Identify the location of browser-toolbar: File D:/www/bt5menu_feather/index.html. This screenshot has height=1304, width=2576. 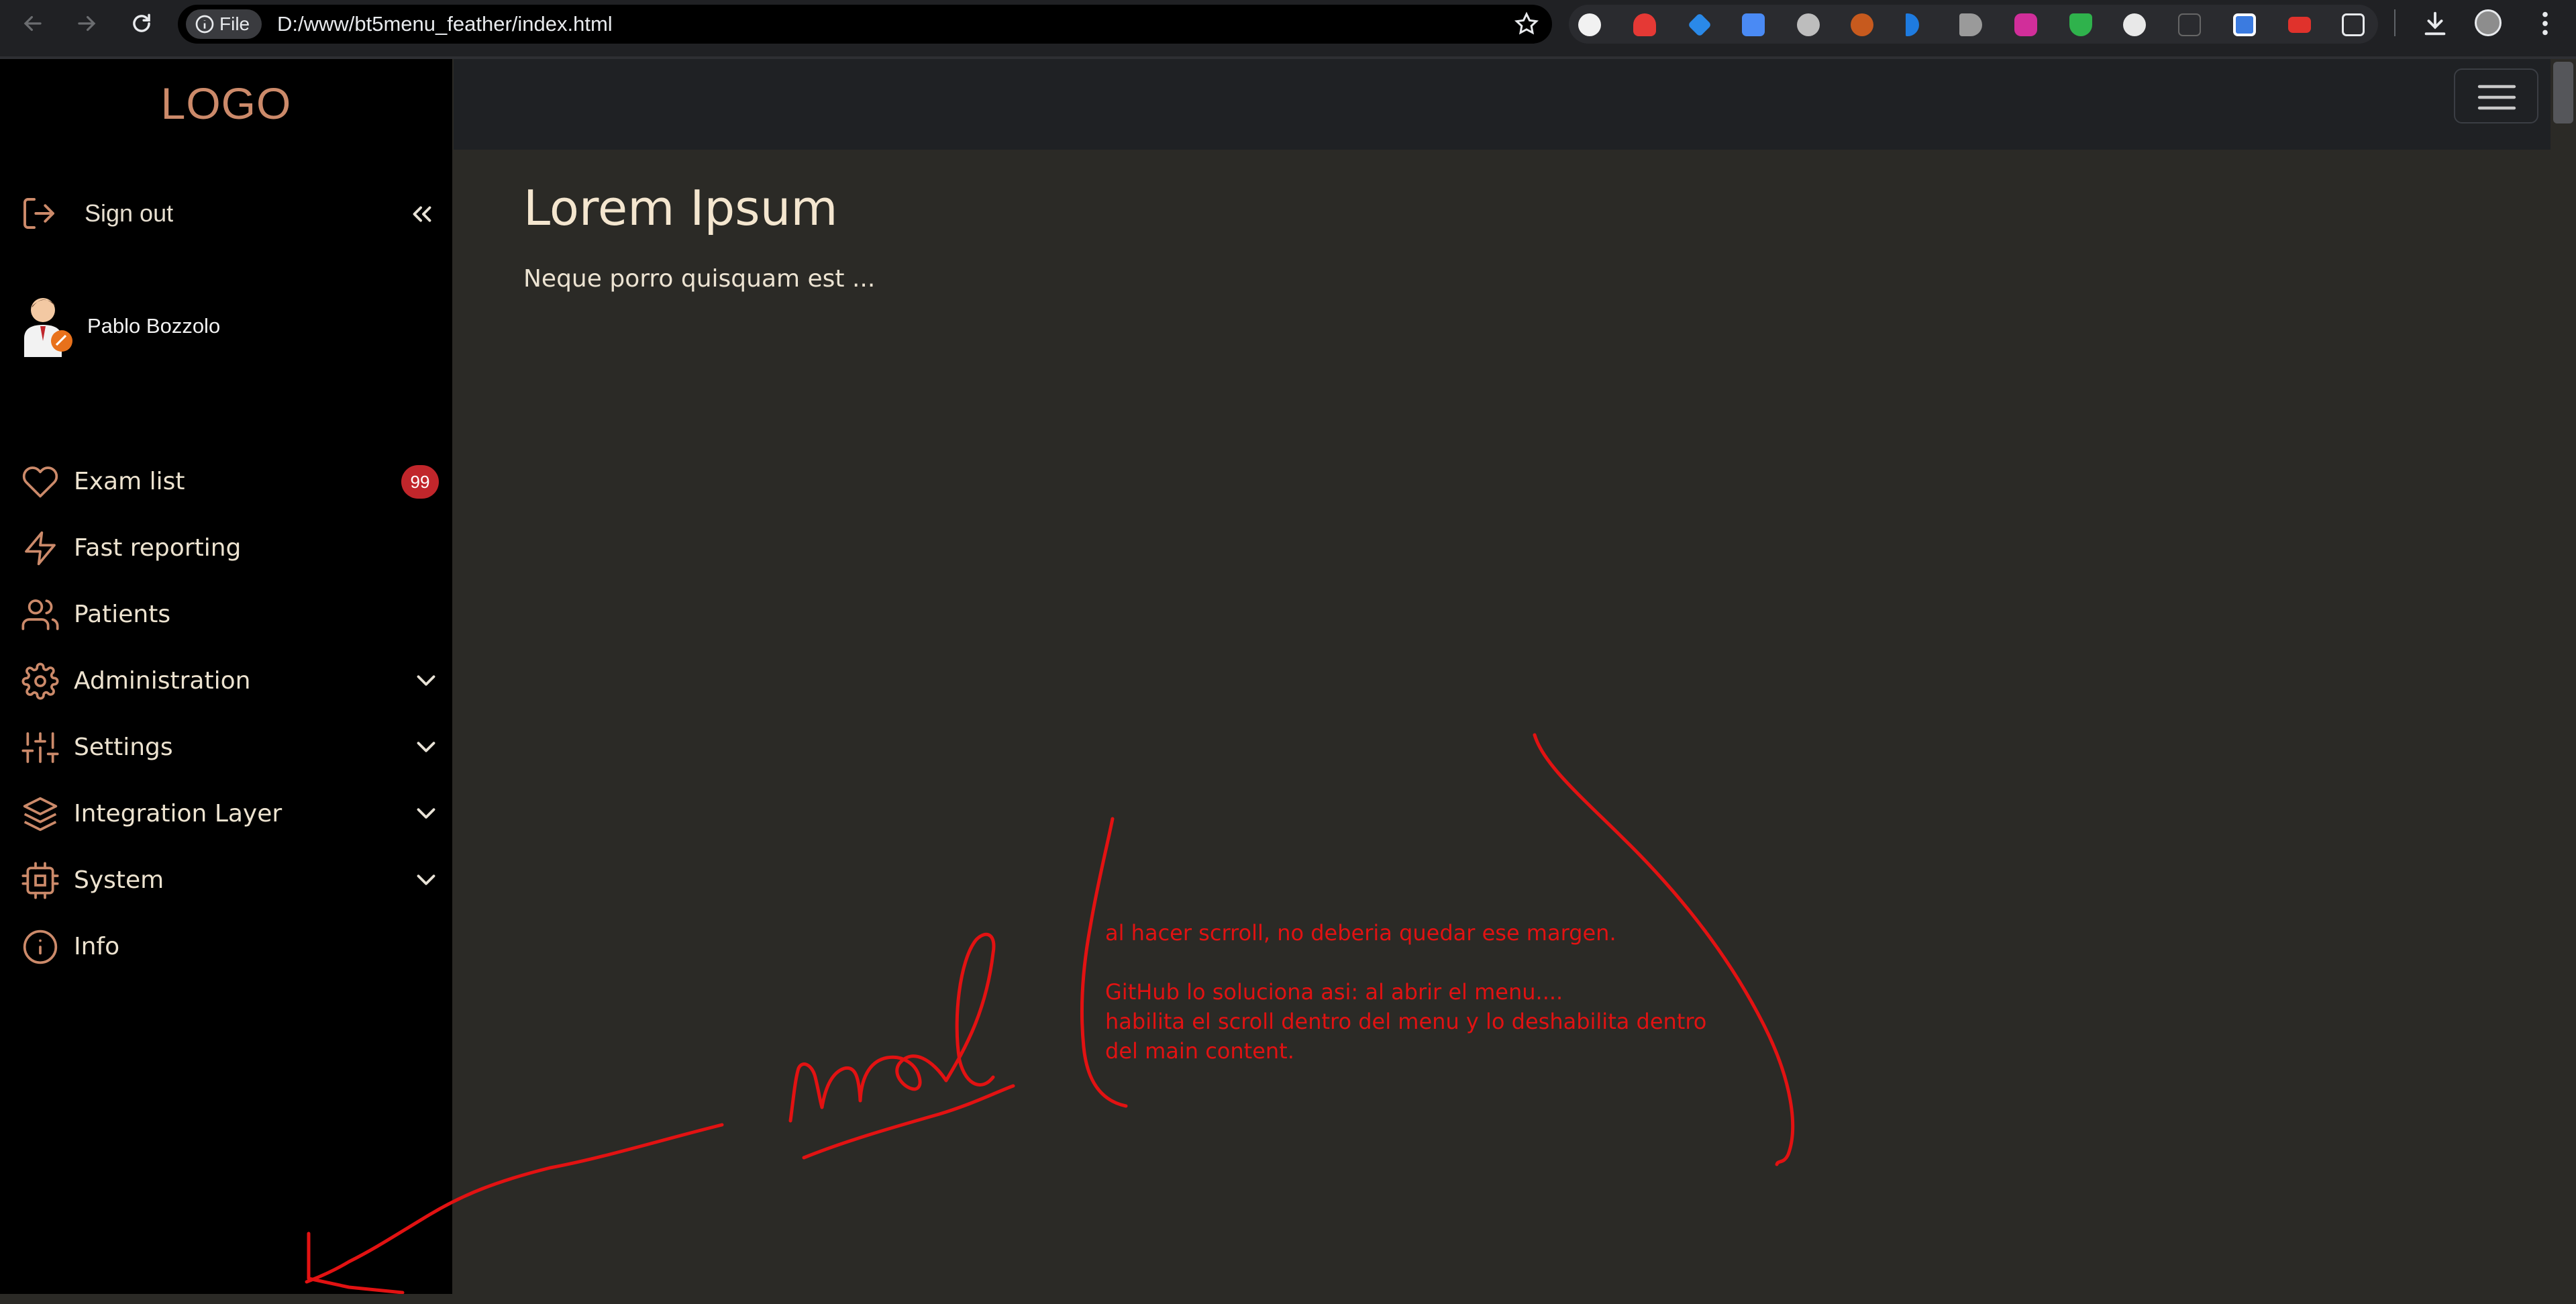
(1288, 29).